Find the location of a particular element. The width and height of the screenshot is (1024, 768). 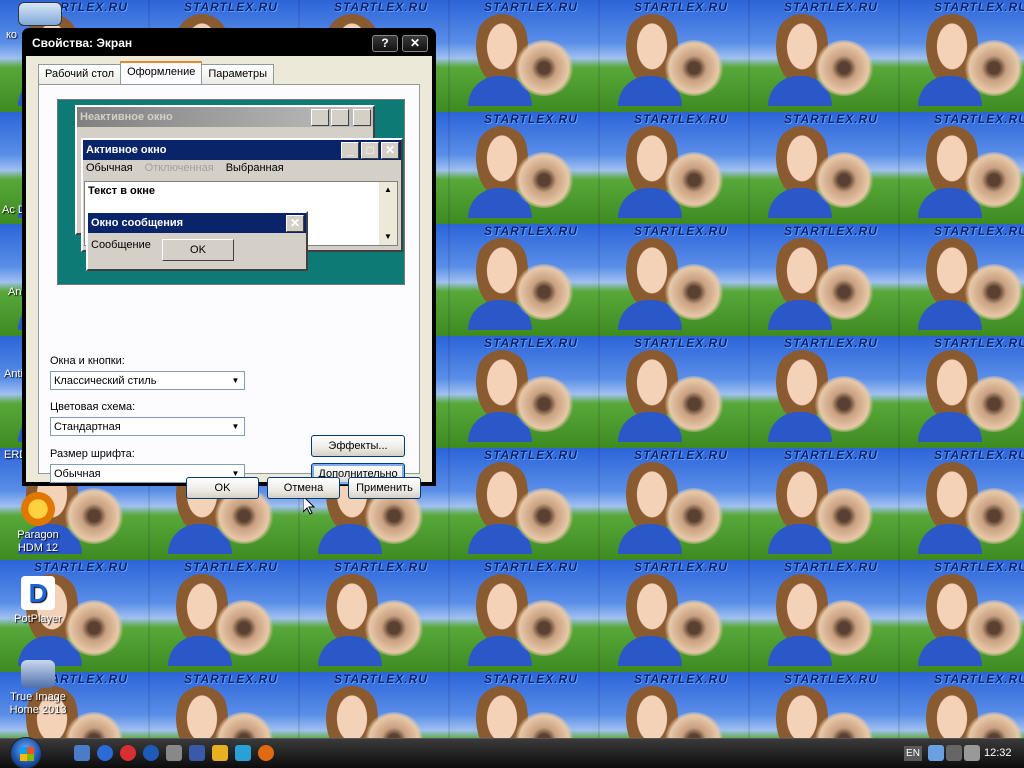

help-icon: ? is located at coordinates (385, 43).